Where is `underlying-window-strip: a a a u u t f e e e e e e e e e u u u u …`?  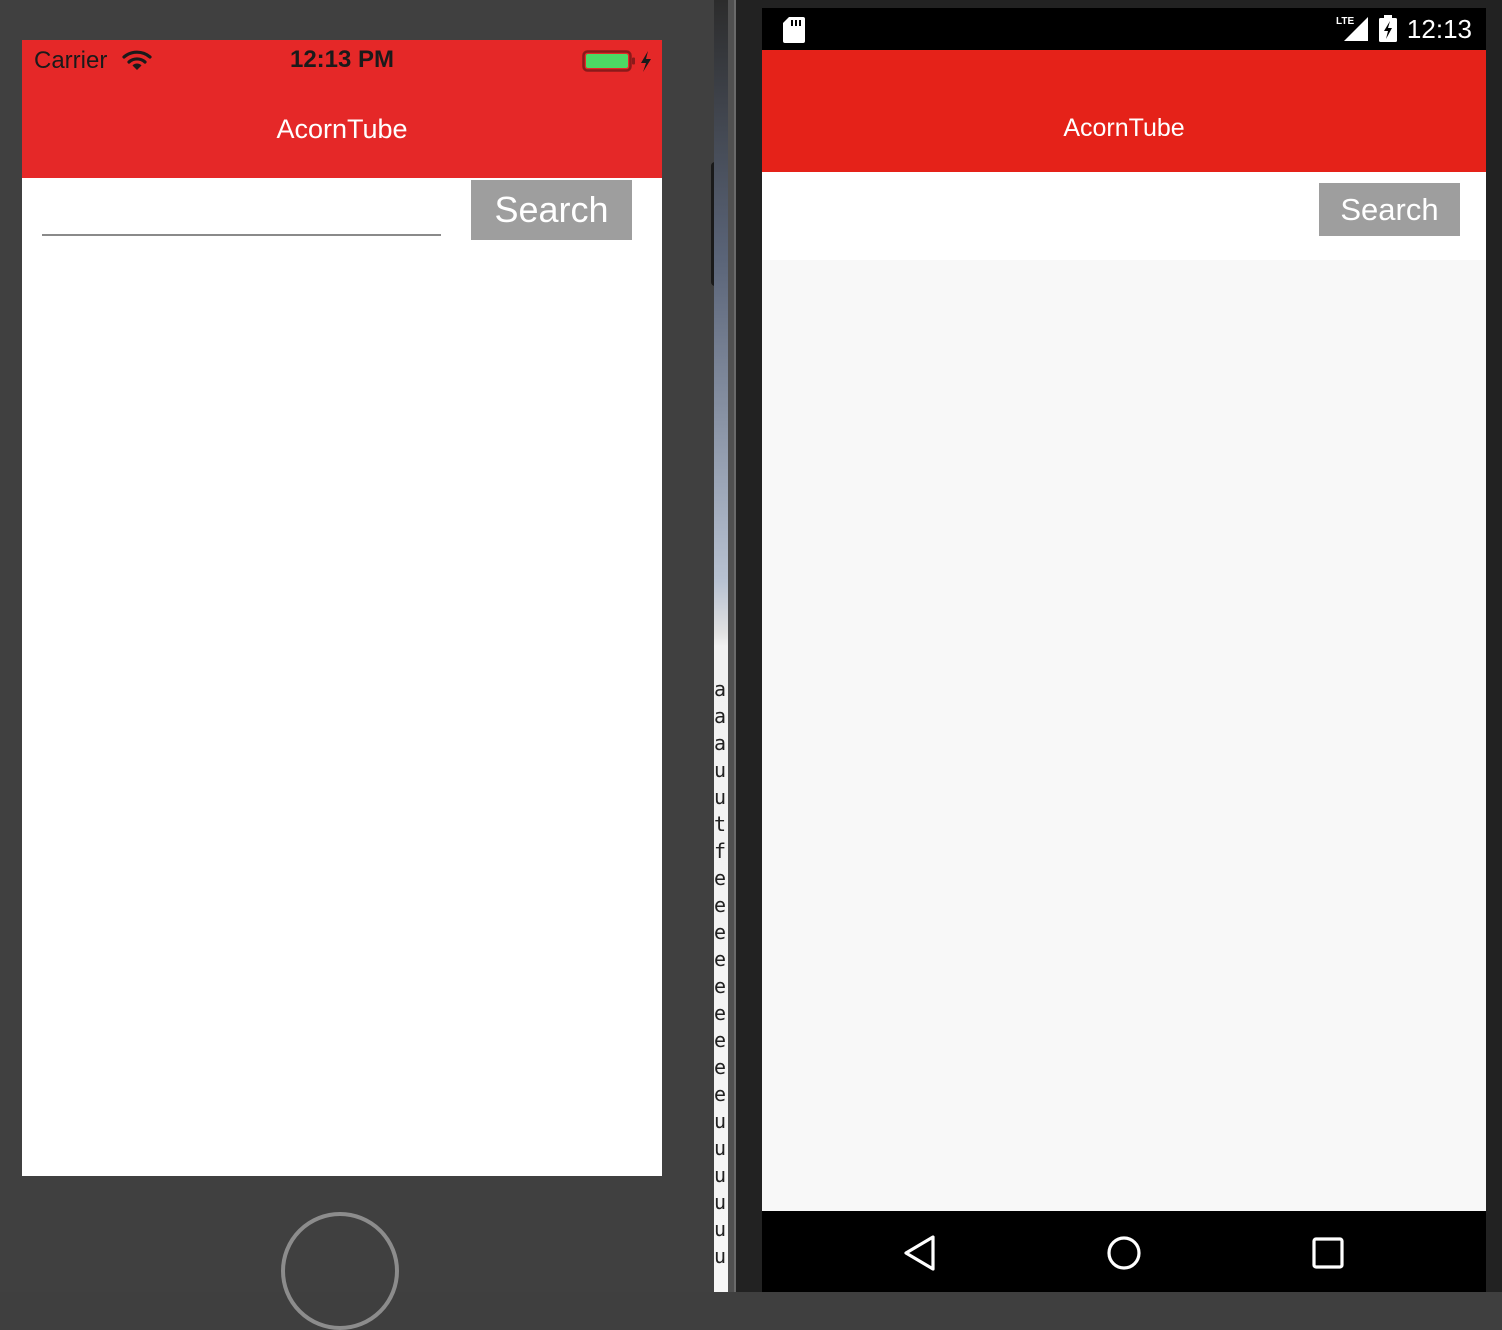 underlying-window-strip: a a a u u t f e e e e e e e e e u u u u … is located at coordinates (721, 646).